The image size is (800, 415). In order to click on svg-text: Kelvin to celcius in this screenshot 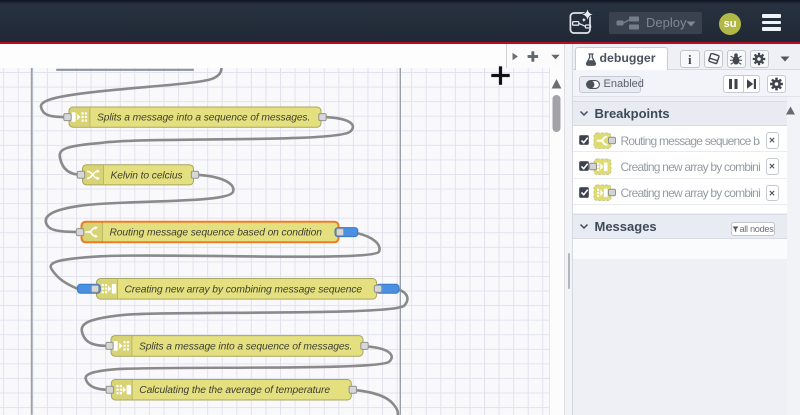, I will do `click(147, 175)`.